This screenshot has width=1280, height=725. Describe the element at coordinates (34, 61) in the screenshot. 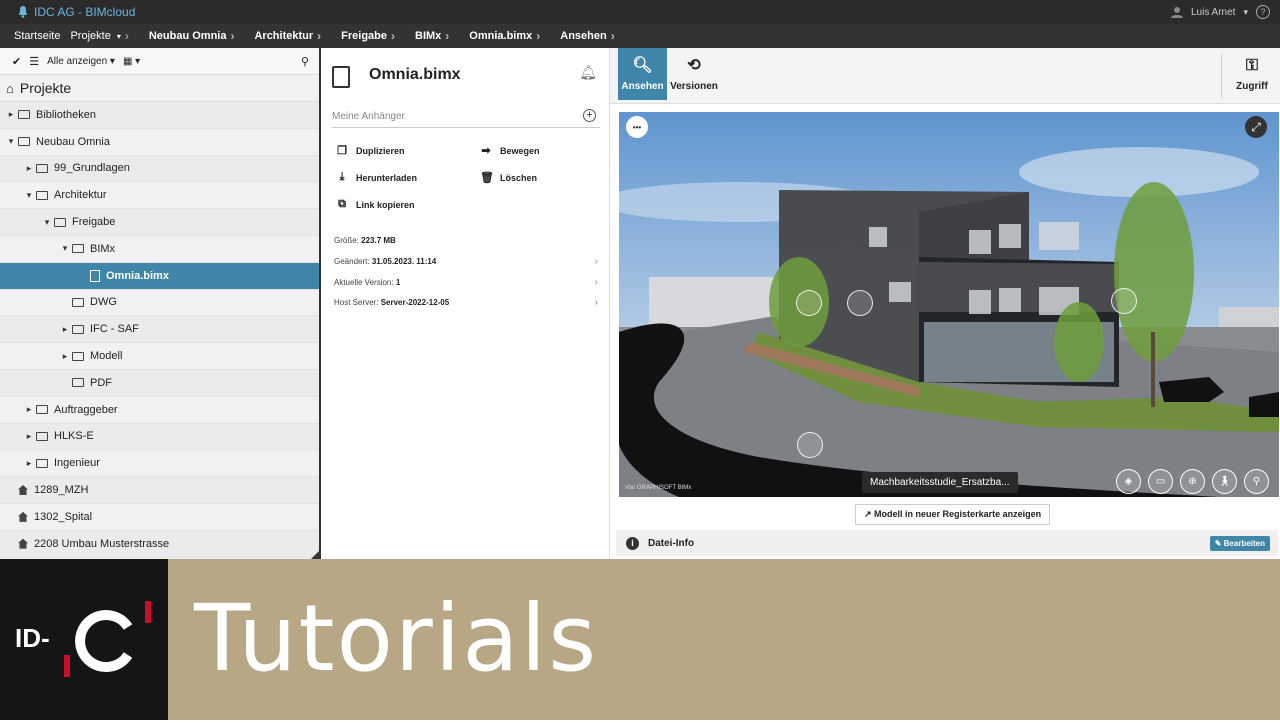

I see `list-icon: ☰` at that location.